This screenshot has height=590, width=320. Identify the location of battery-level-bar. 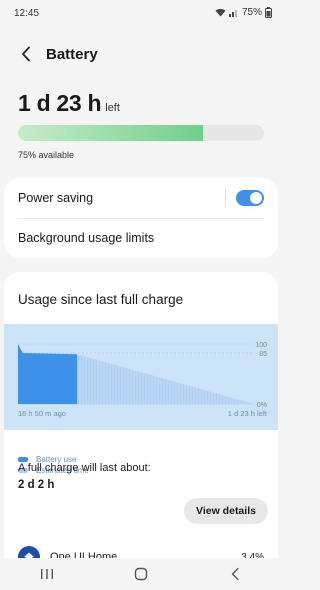
(141, 133).